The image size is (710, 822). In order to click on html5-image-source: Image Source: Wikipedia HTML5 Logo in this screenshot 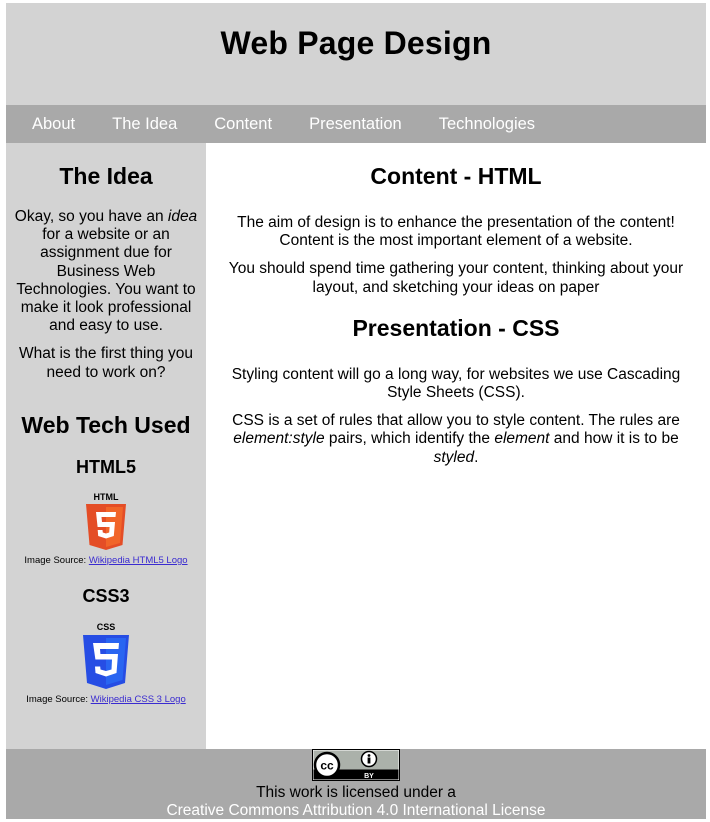, I will do `click(106, 560)`.